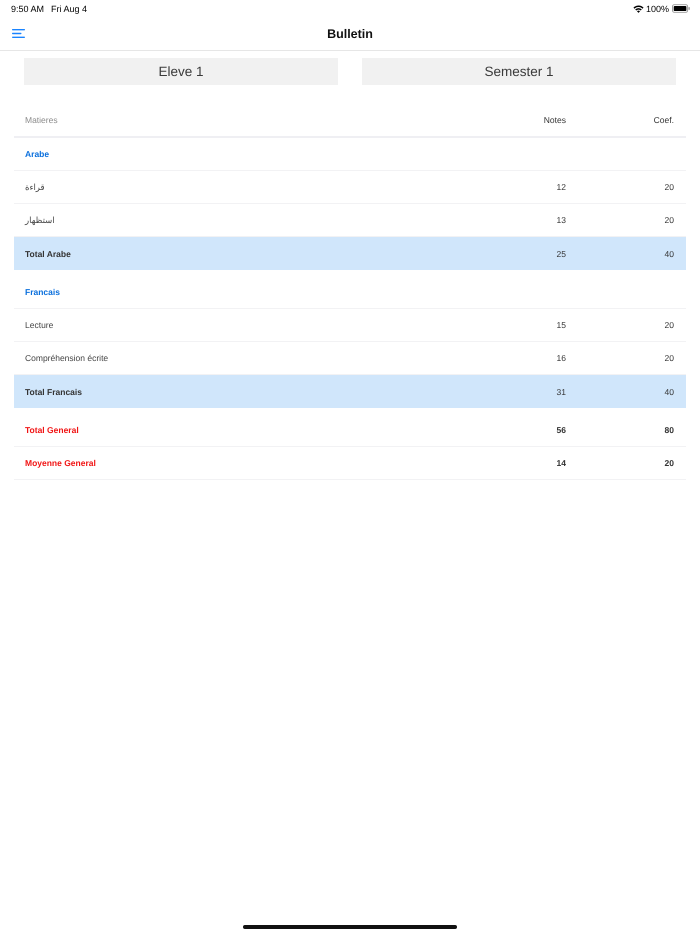 The image size is (700, 934). What do you see at coordinates (561, 253) in the screenshot?
I see `grade-value: 25` at bounding box center [561, 253].